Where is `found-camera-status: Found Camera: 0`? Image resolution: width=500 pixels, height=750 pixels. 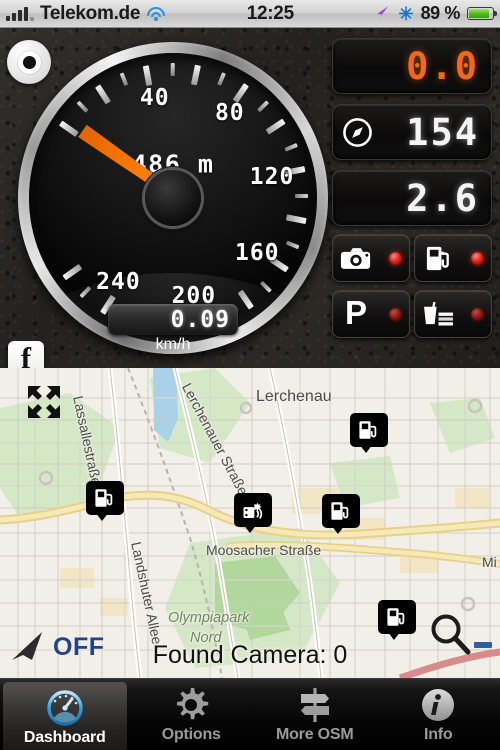 found-camera-status: Found Camera: 0 is located at coordinates (250, 655).